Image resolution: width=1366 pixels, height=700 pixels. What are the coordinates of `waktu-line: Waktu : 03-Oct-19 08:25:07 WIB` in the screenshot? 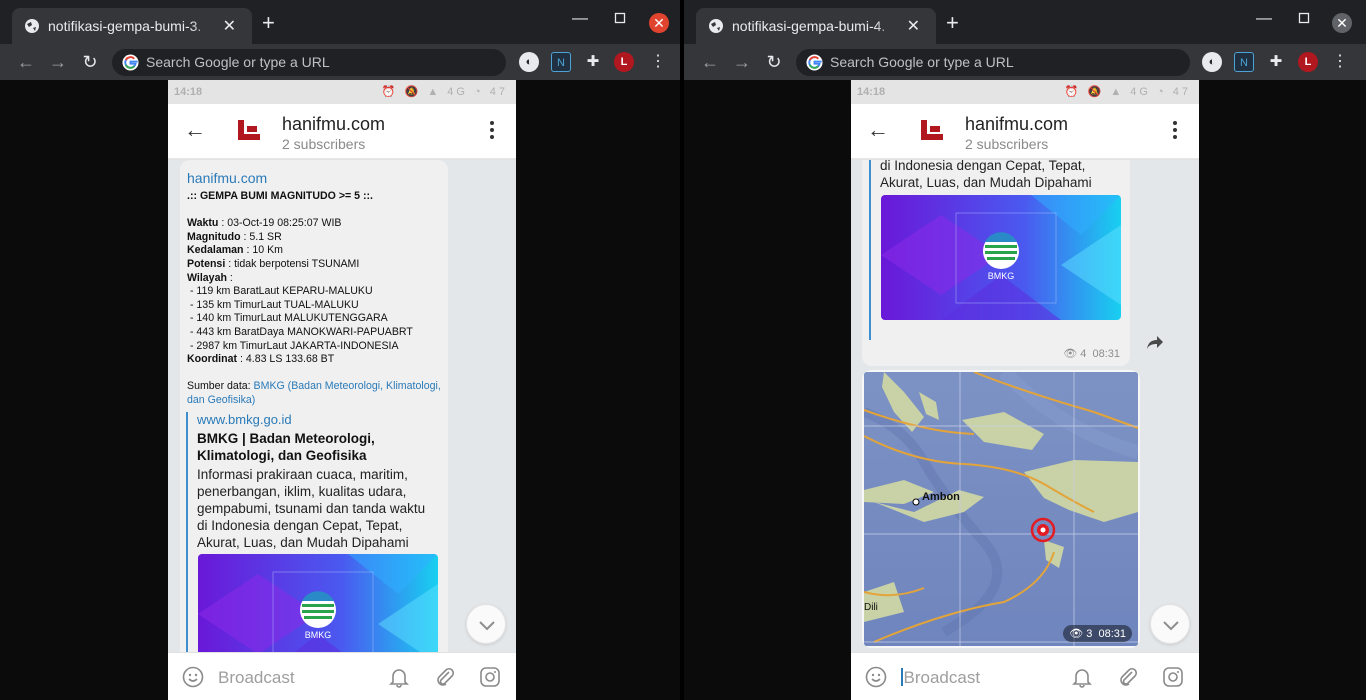 It's located at (264, 223).